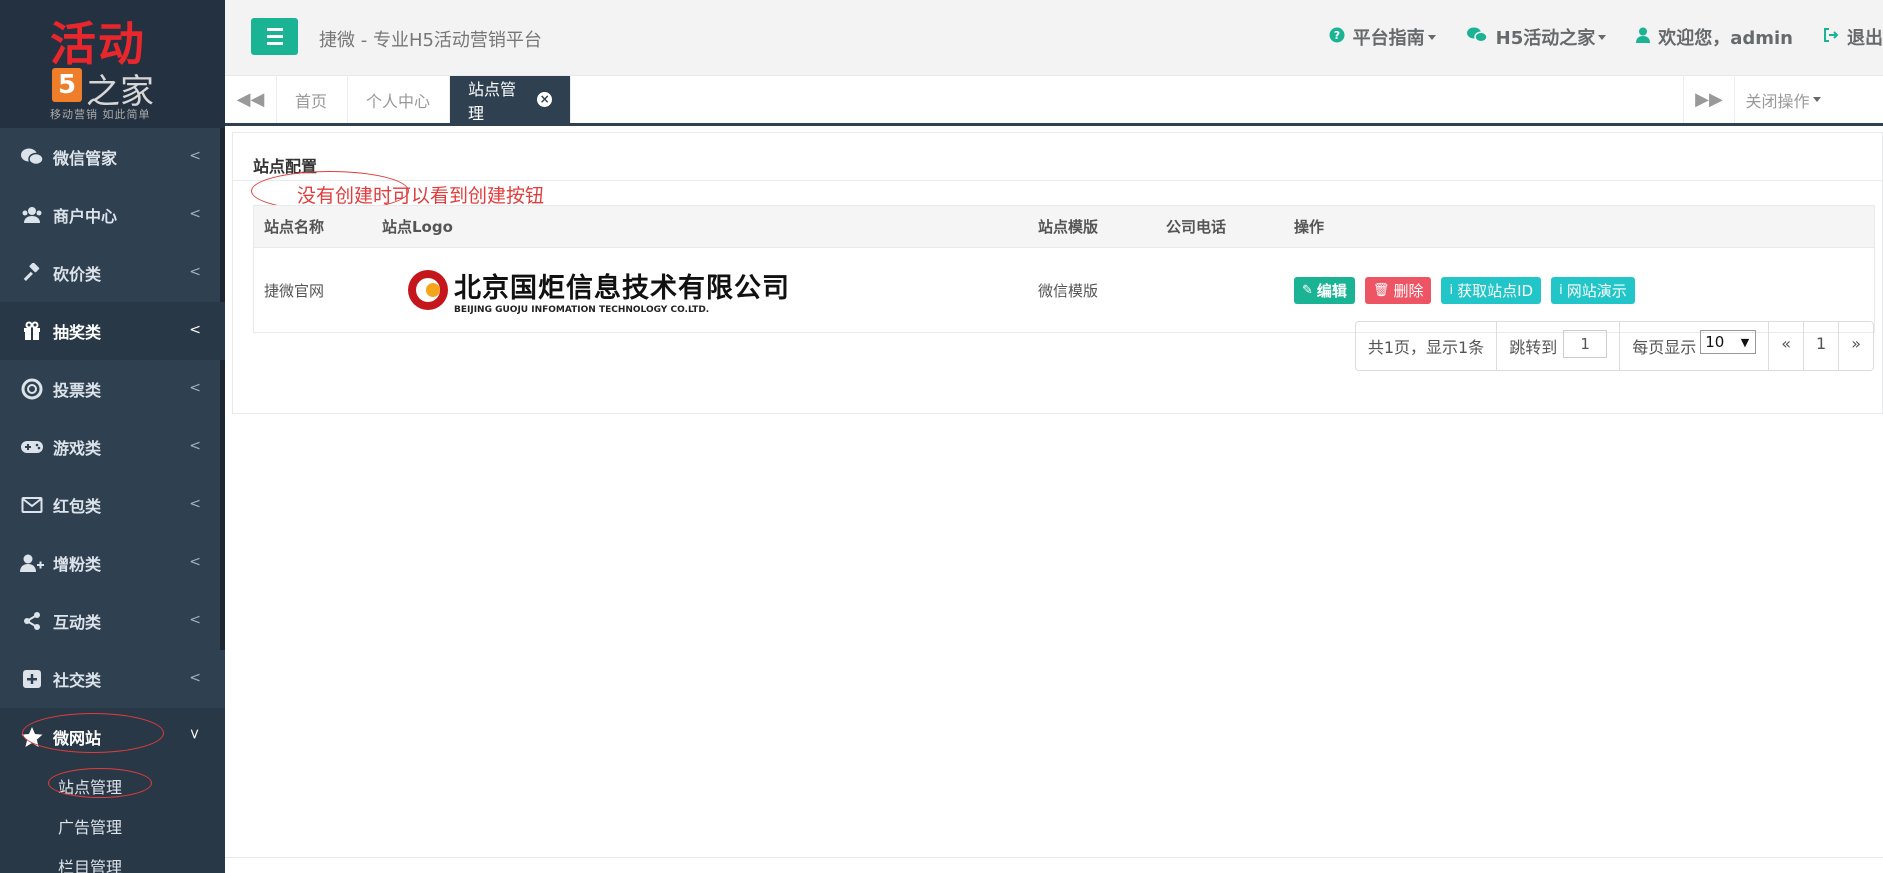 This screenshot has height=873, width=1883. I want to click on tab-home: 首页, so click(312, 99).